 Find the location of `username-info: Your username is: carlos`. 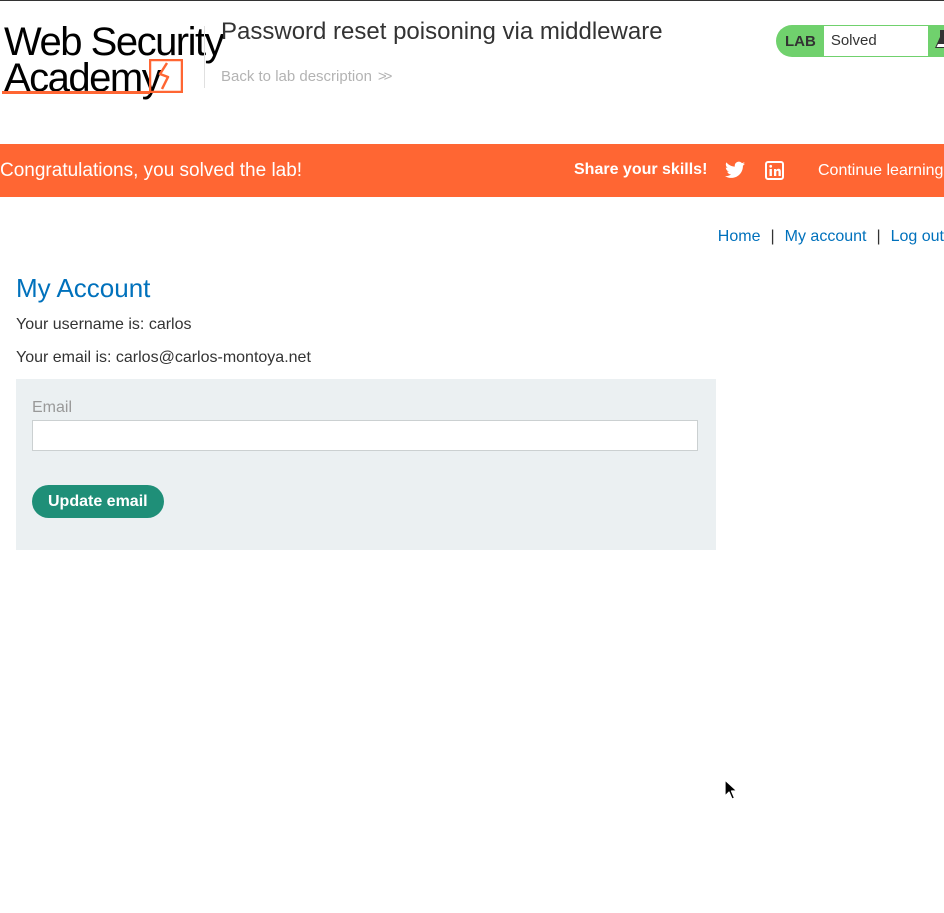

username-info: Your username is: carlos is located at coordinates (104, 324).